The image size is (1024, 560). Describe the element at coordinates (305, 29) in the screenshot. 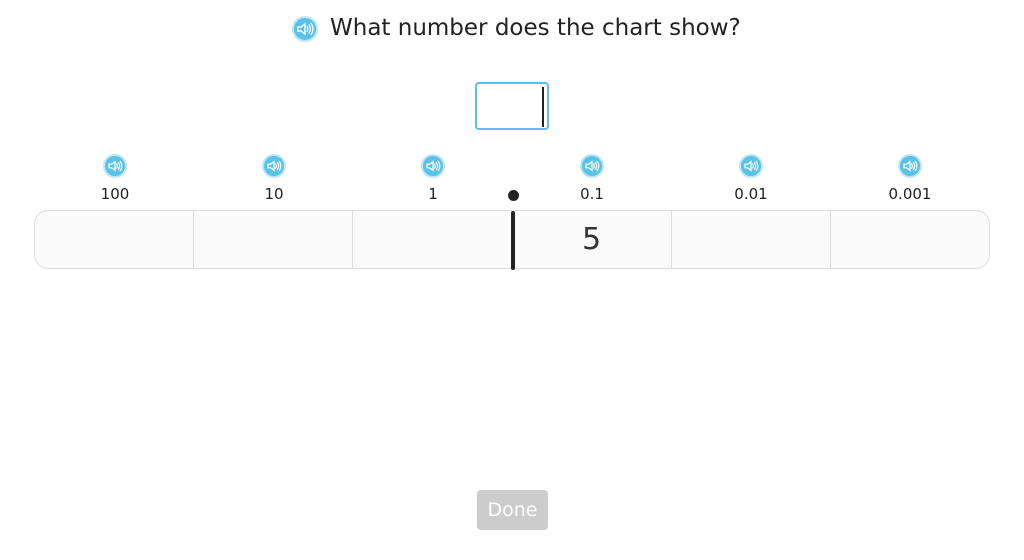

I see `question-speaker-icon` at that location.